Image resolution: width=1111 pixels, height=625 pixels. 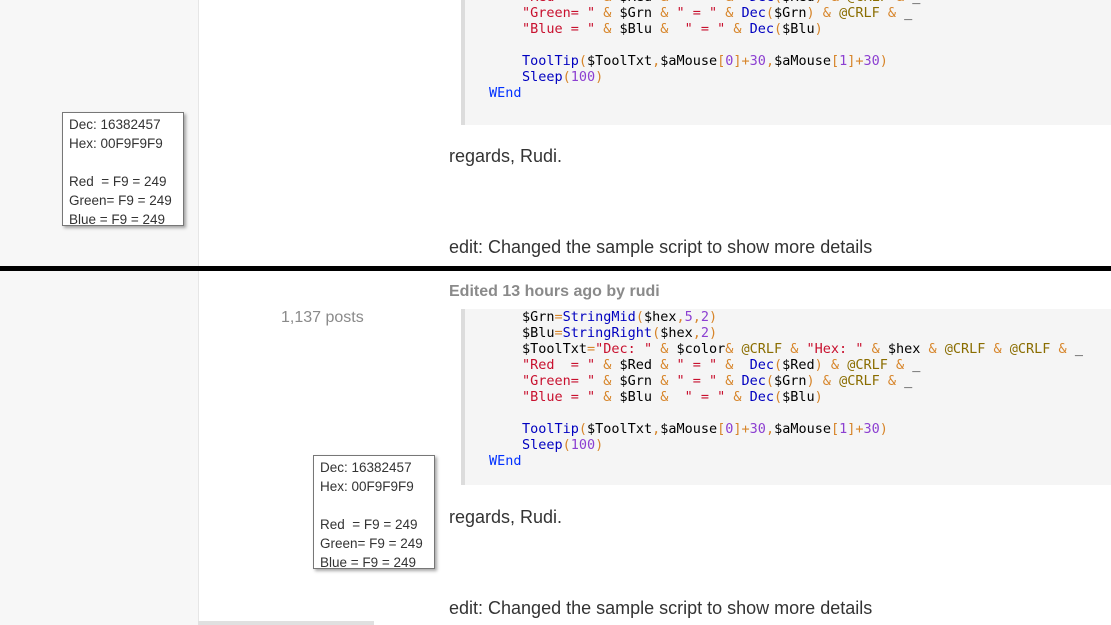 What do you see at coordinates (788, 333) in the screenshot?
I see `code-line: $Blu = StringRight($hex, 2)` at bounding box center [788, 333].